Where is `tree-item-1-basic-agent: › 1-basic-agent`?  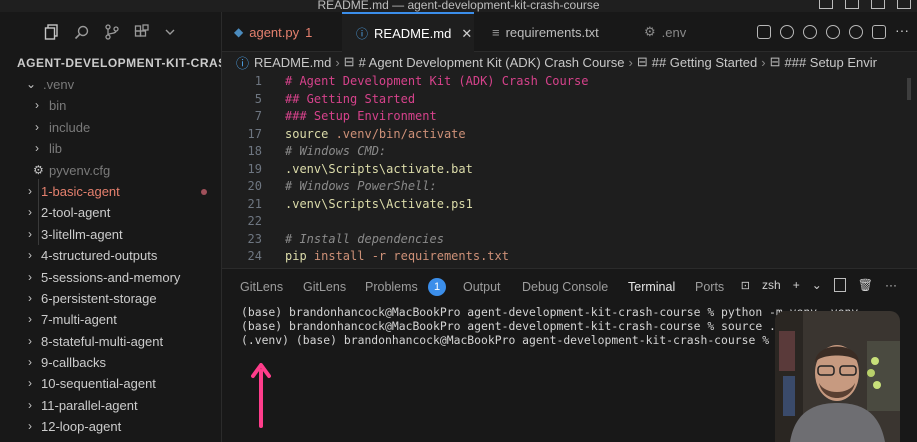
tree-item-1-basic-agent: › 1-basic-agent is located at coordinates (114, 191).